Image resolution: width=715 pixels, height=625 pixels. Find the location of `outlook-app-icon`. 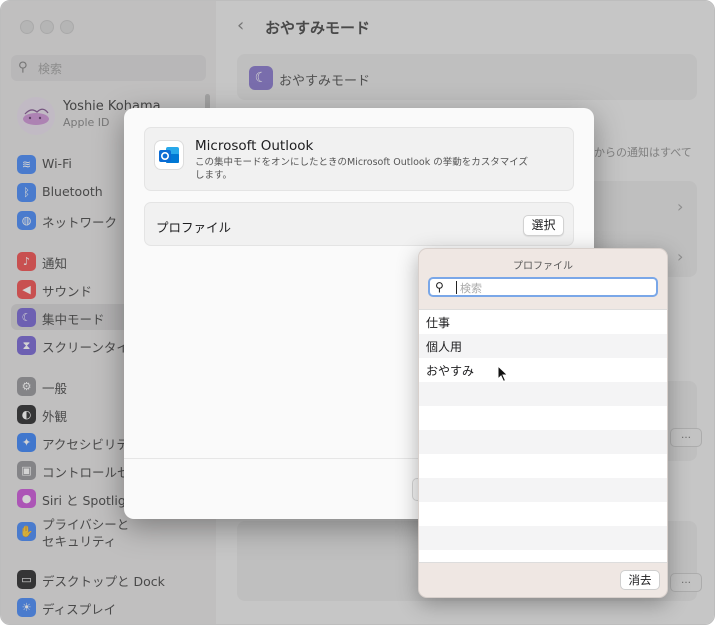

outlook-app-icon is located at coordinates (169, 155).